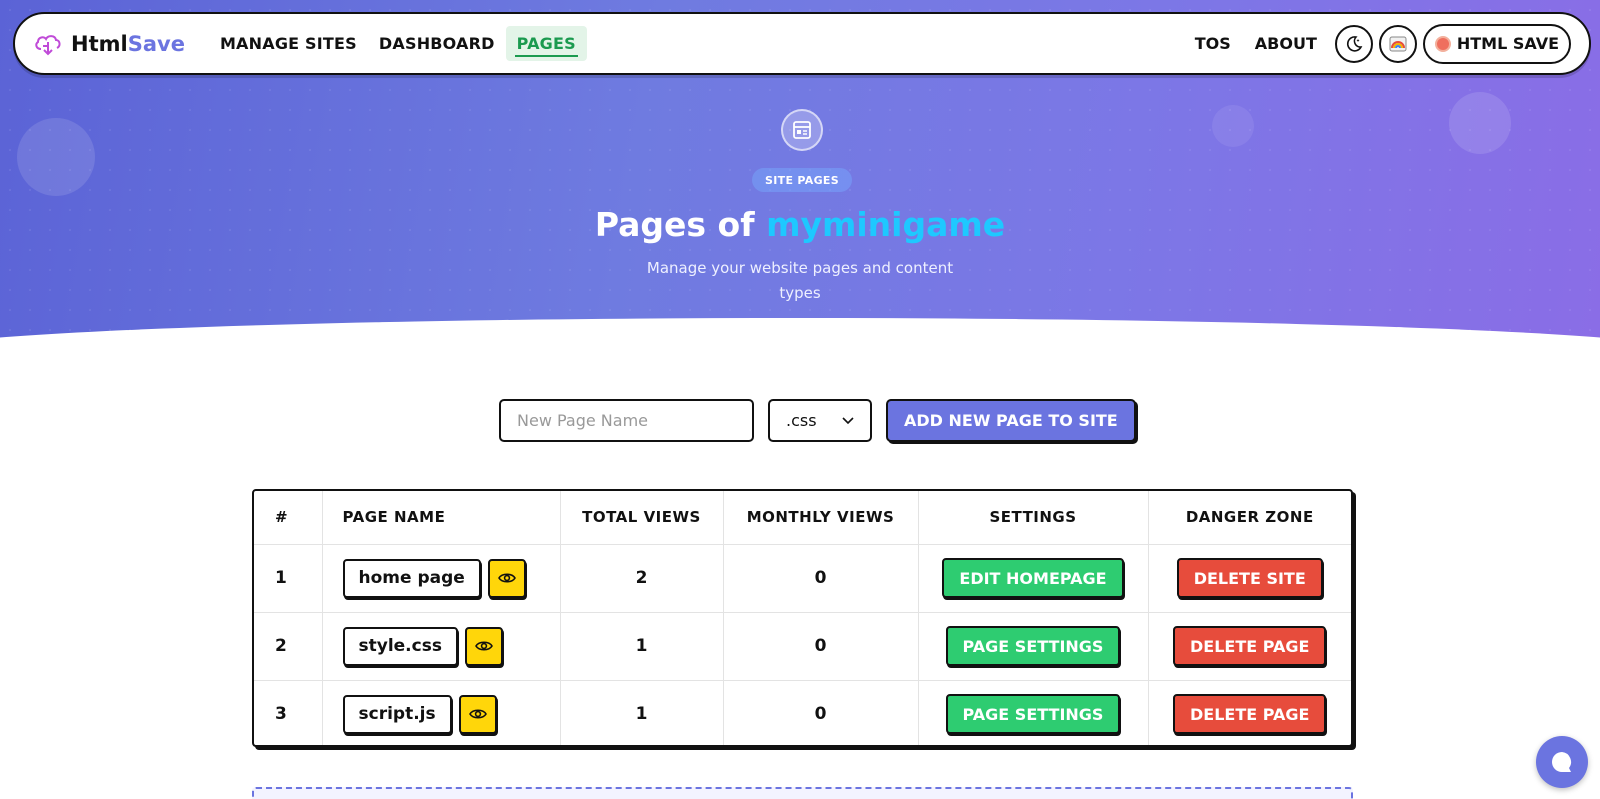 Image resolution: width=1600 pixels, height=799 pixels. I want to click on page-title: Pages of myminigame, so click(800, 224).